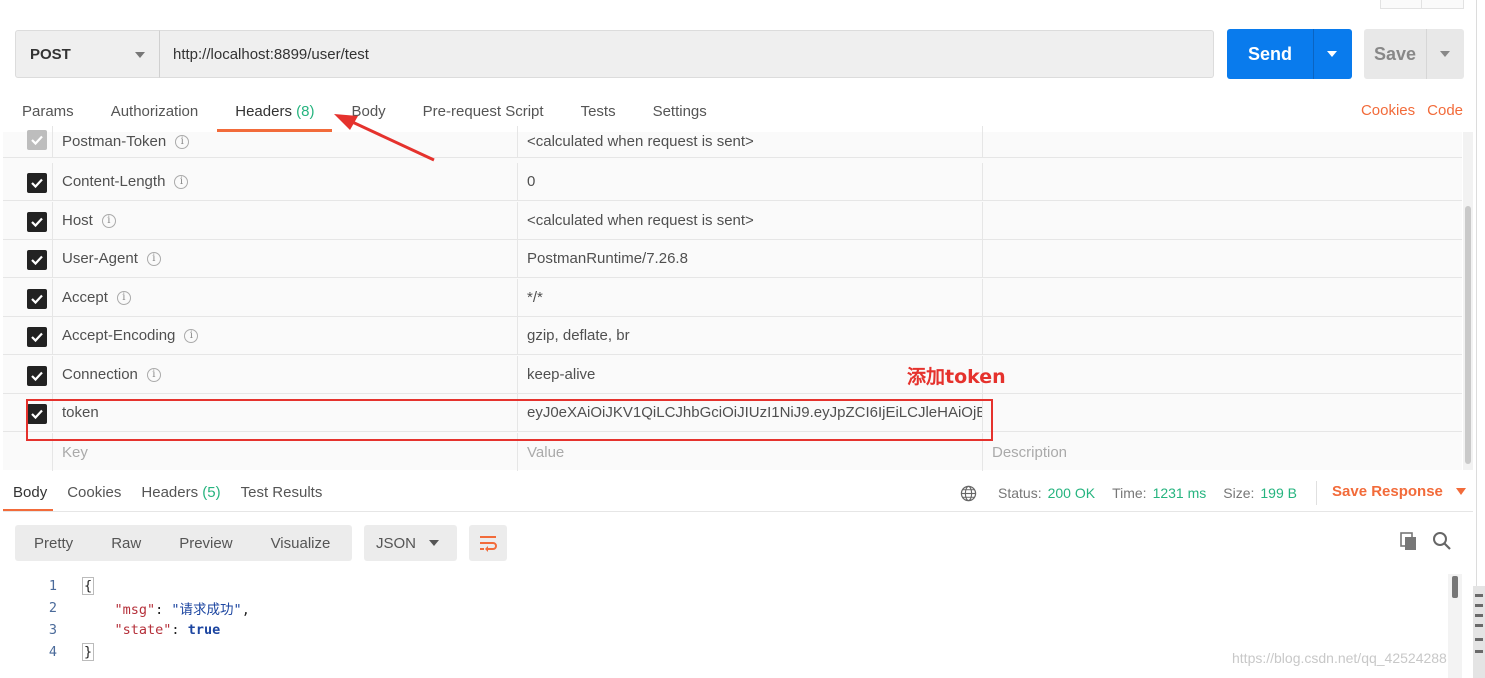 This screenshot has width=1485, height=678. I want to click on header-key: User-Agent, so click(100, 258).